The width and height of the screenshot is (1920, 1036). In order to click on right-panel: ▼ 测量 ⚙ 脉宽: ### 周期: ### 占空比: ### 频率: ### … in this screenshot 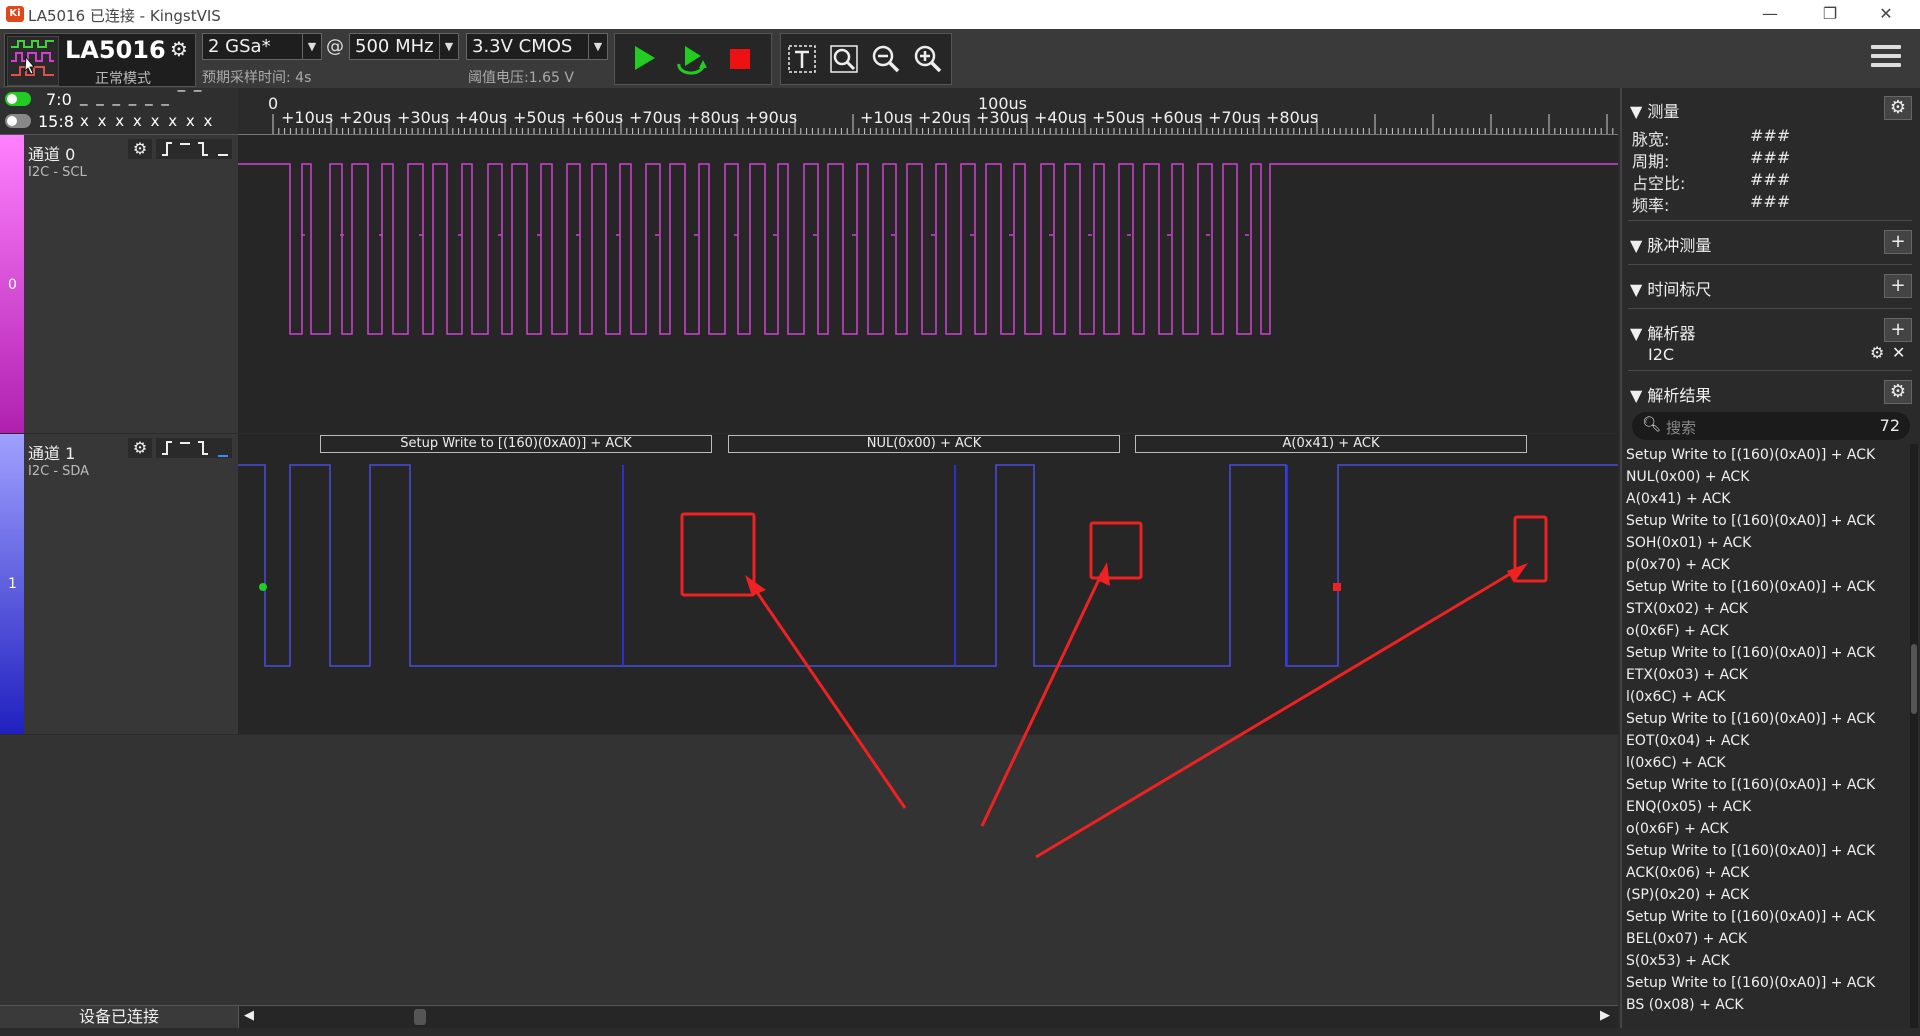, I will do `click(1770, 558)`.